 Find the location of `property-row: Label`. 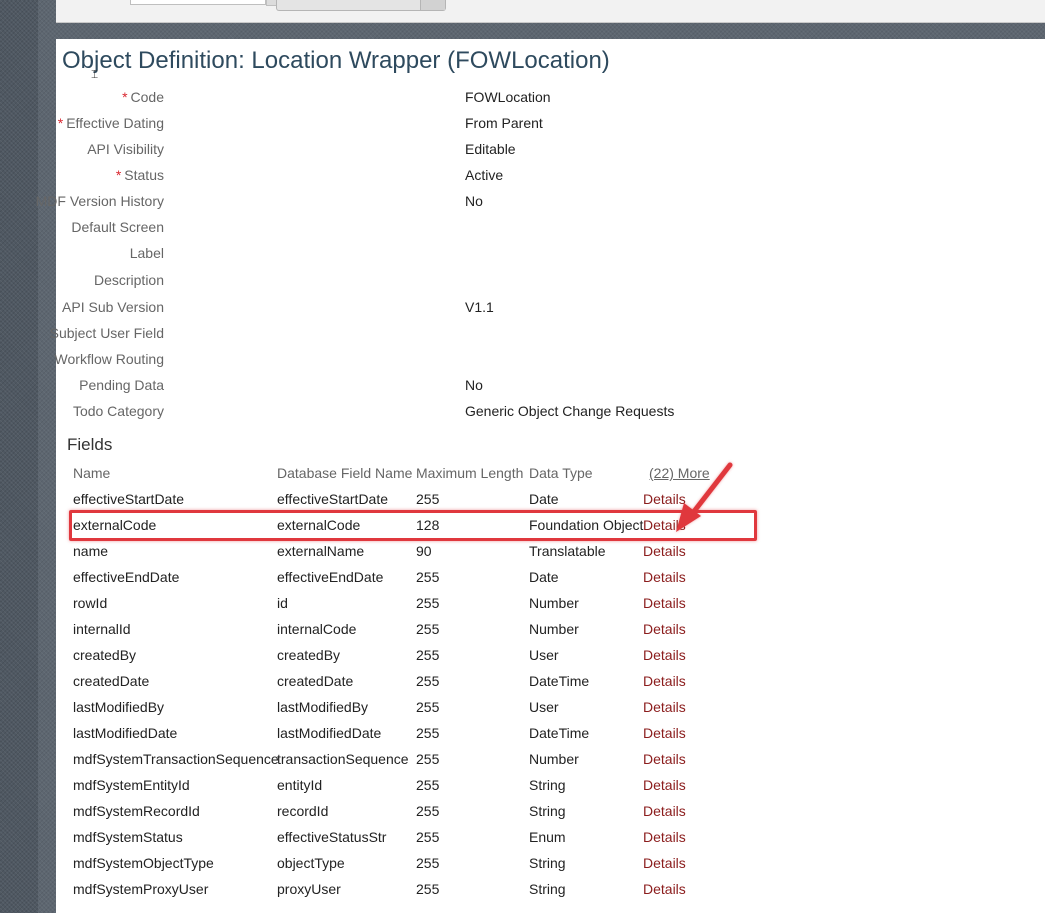

property-row: Label is located at coordinates (406, 253).